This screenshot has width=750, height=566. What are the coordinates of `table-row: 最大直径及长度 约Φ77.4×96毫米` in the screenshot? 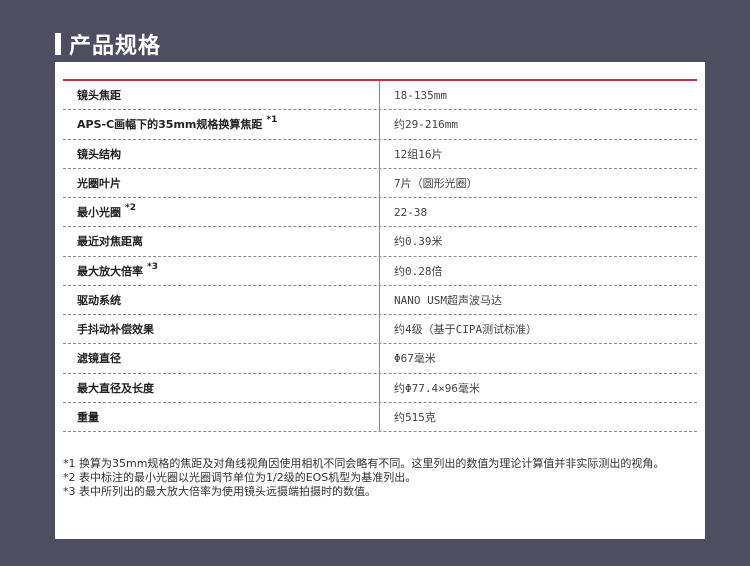 It's located at (380, 388).